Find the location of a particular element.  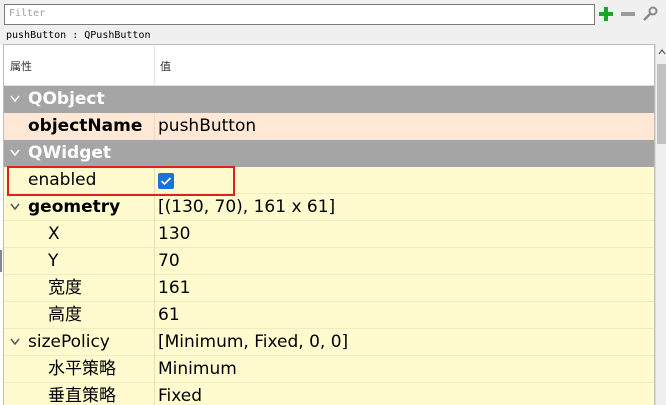

group-label: QObject is located at coordinates (66, 99).